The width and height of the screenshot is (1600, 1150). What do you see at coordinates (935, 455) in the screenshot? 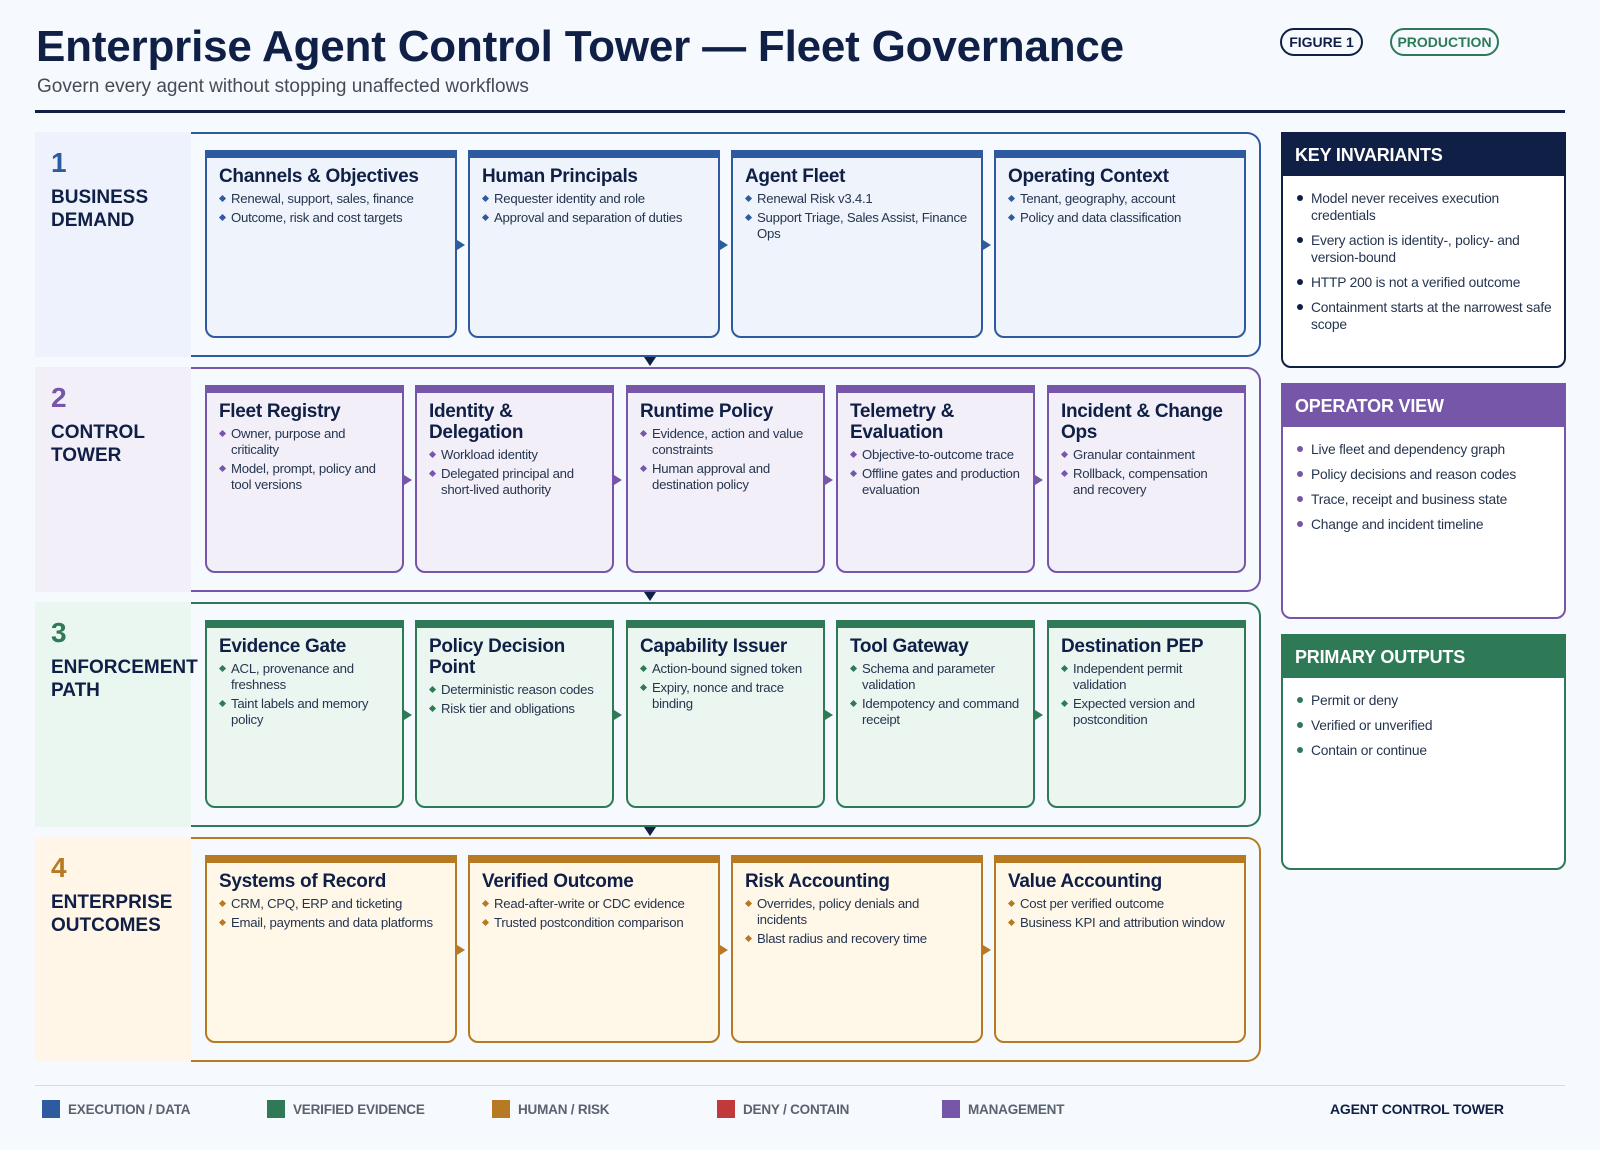
I see `card-bullet: Objective-to-outcome trace` at bounding box center [935, 455].